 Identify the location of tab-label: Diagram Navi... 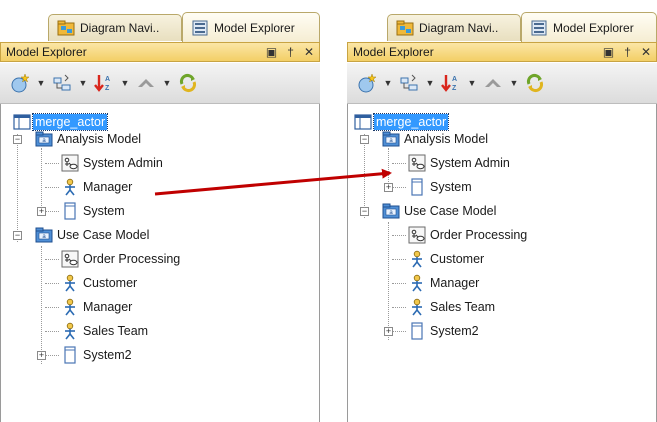
(120, 28).